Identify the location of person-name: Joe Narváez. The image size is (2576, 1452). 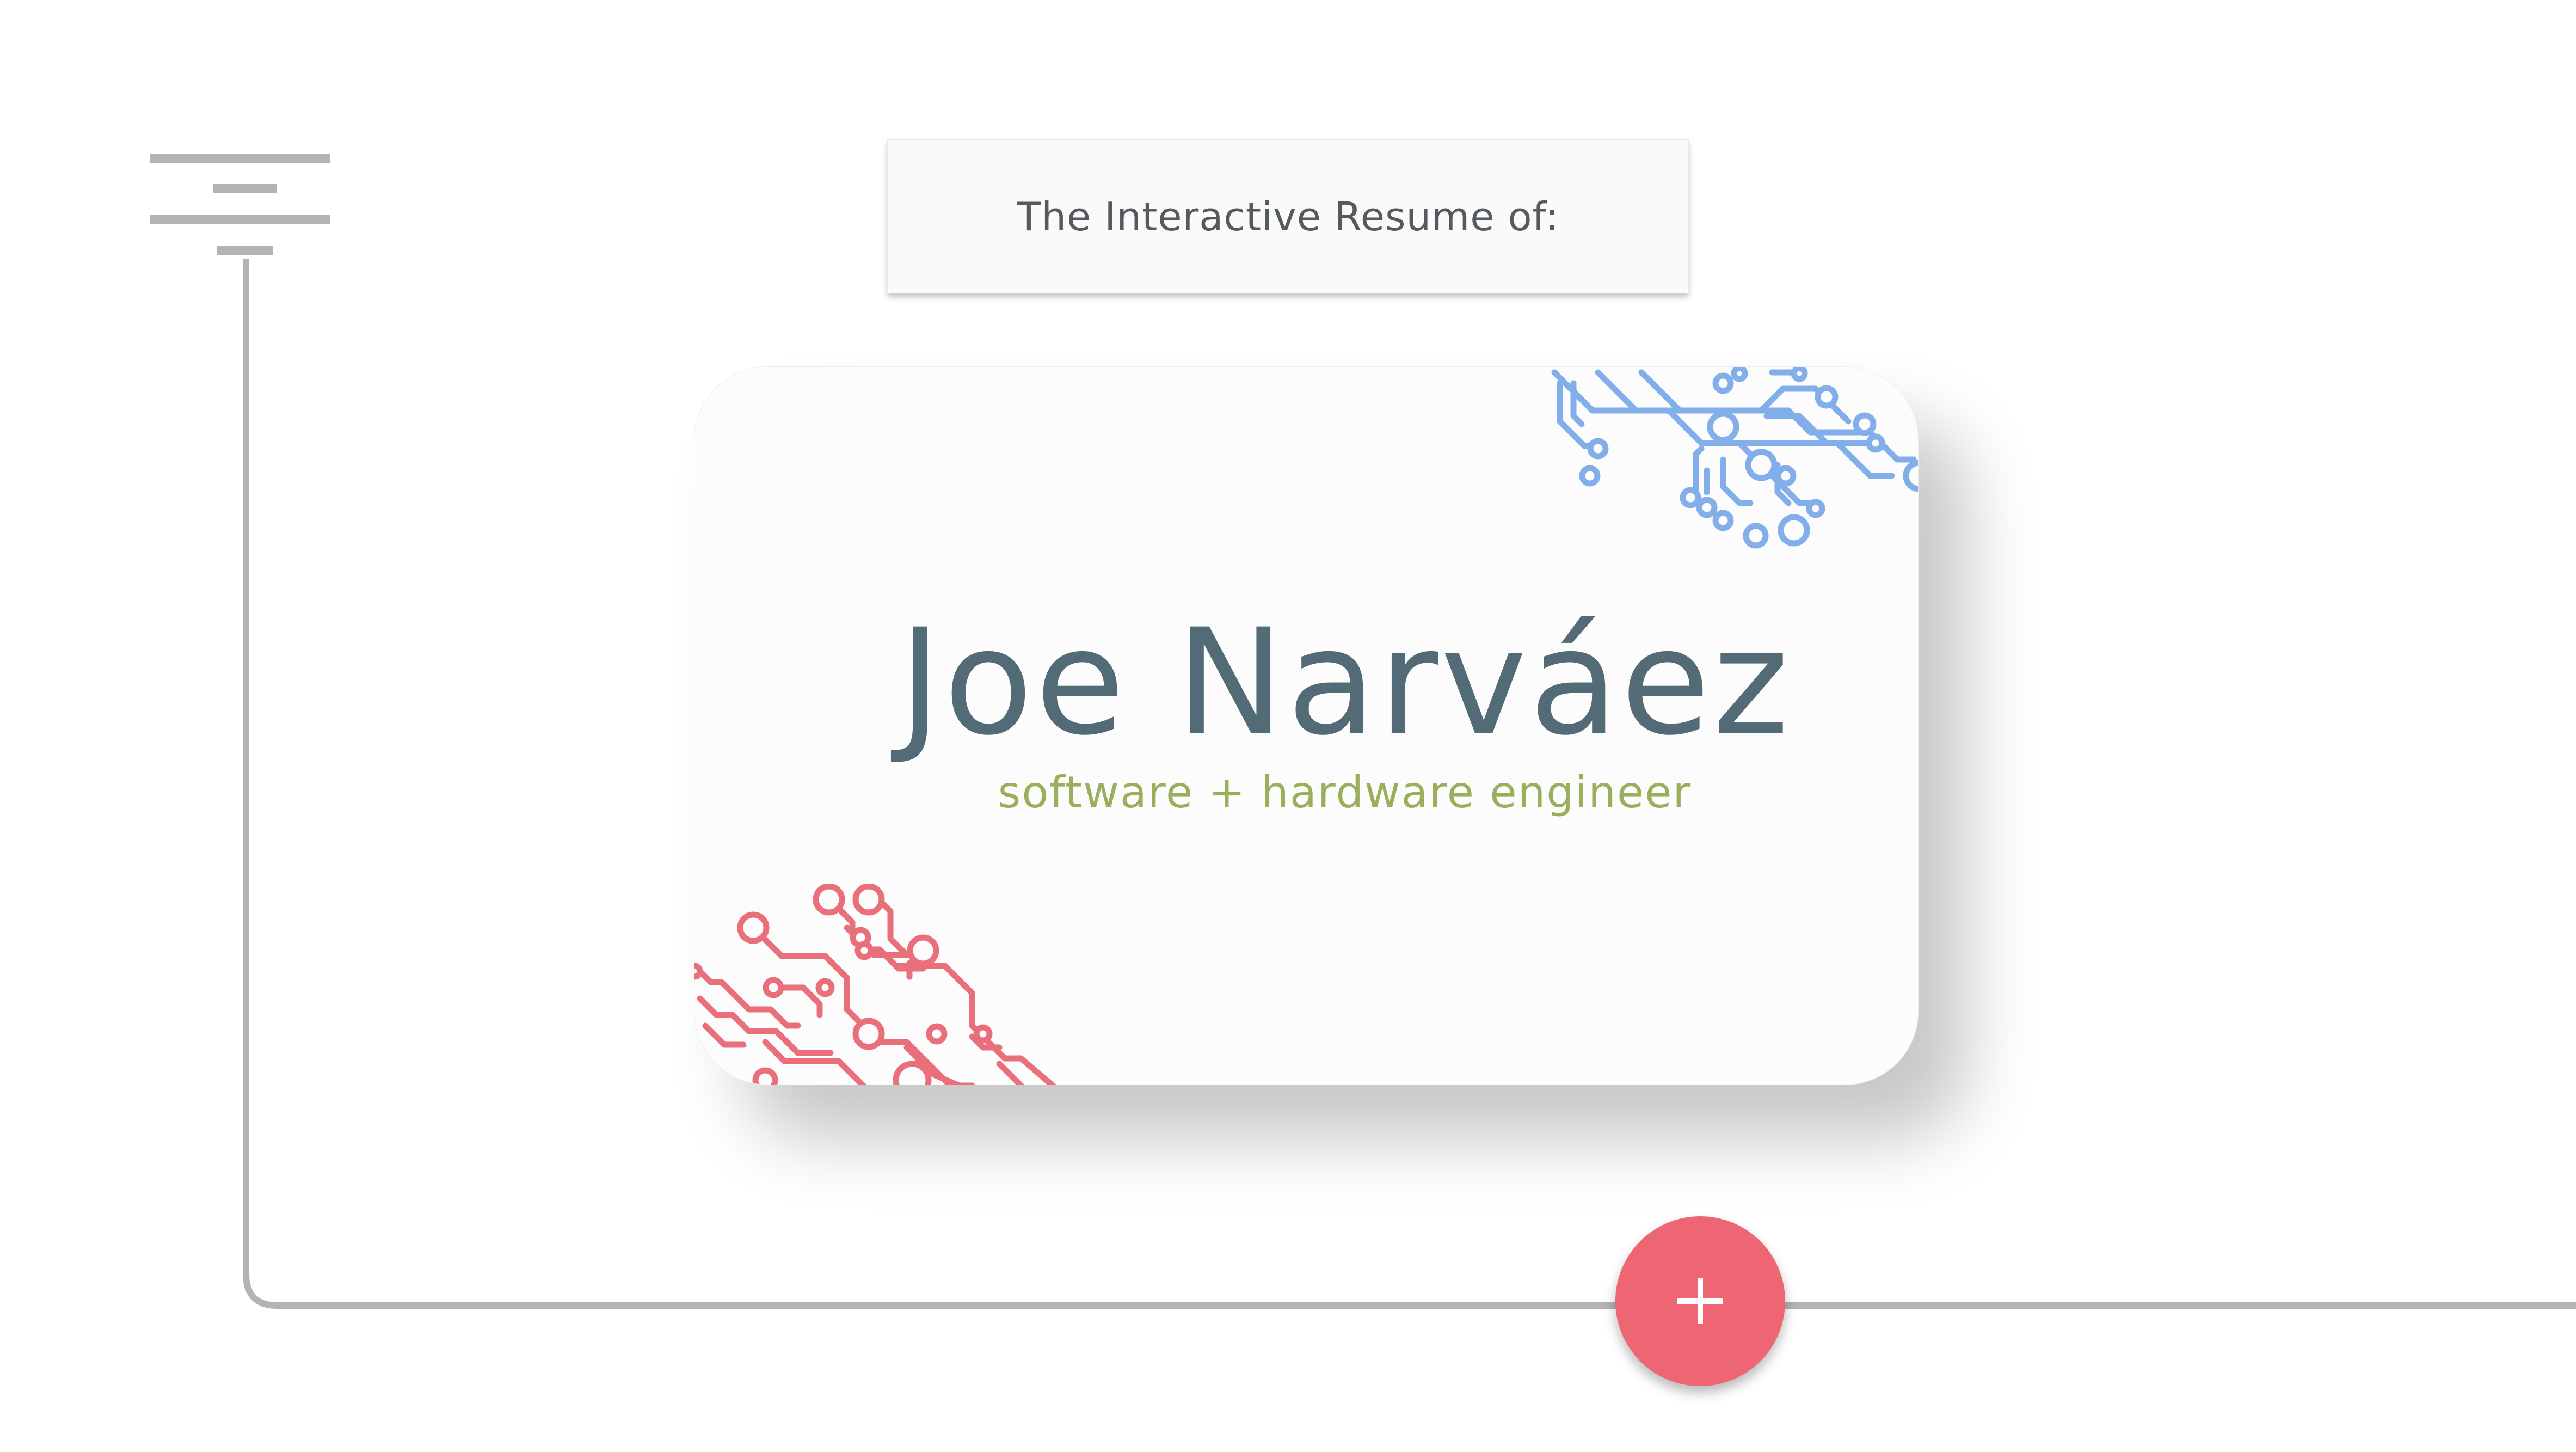
(1345, 683).